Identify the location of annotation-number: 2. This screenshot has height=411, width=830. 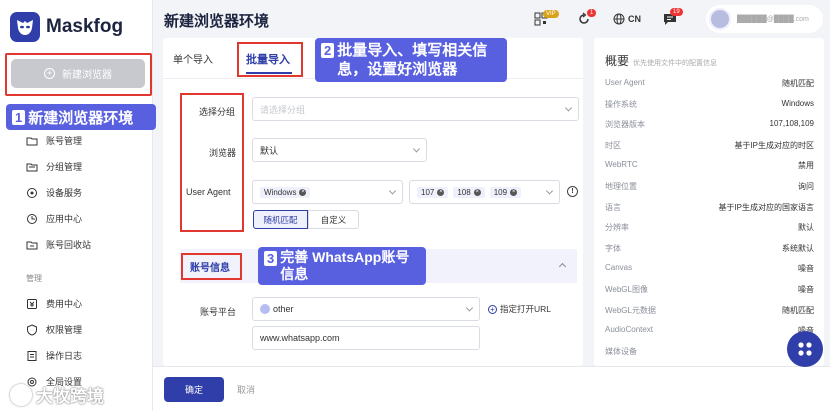
(328, 50).